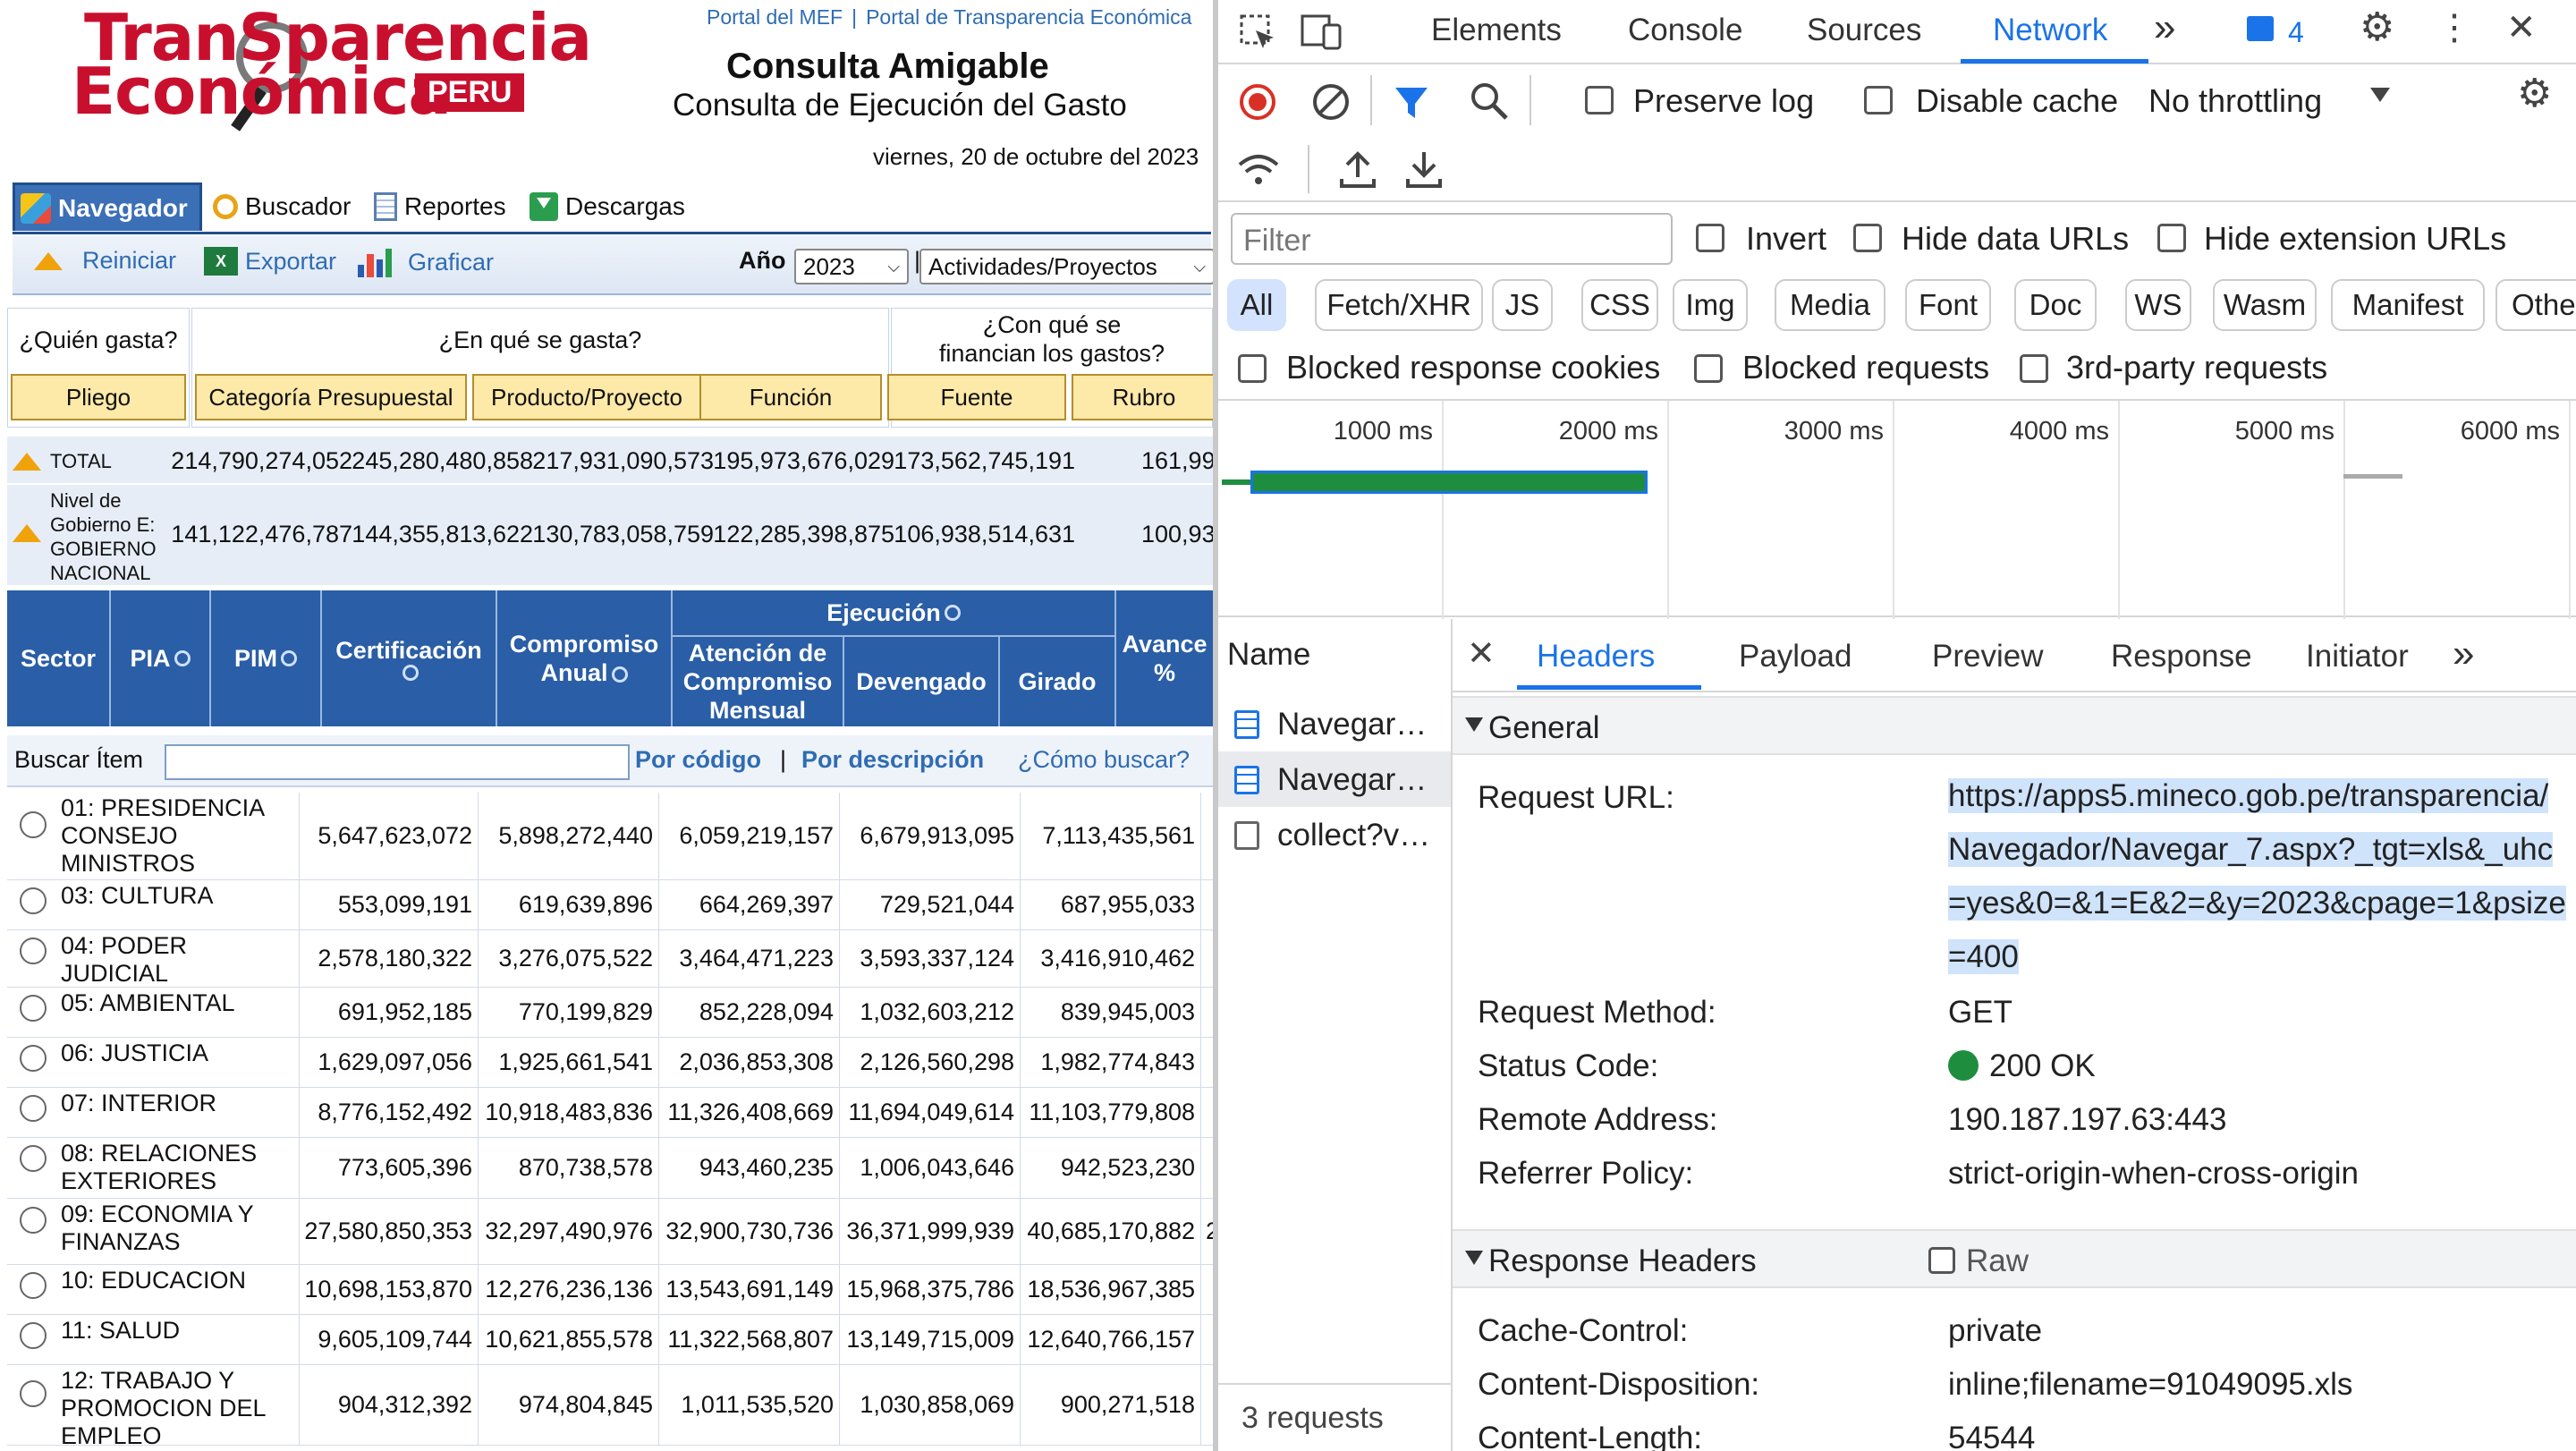 This screenshot has height=1451, width=2576. Describe the element at coordinates (2260, 28) in the screenshot. I see `messages-icon` at that location.